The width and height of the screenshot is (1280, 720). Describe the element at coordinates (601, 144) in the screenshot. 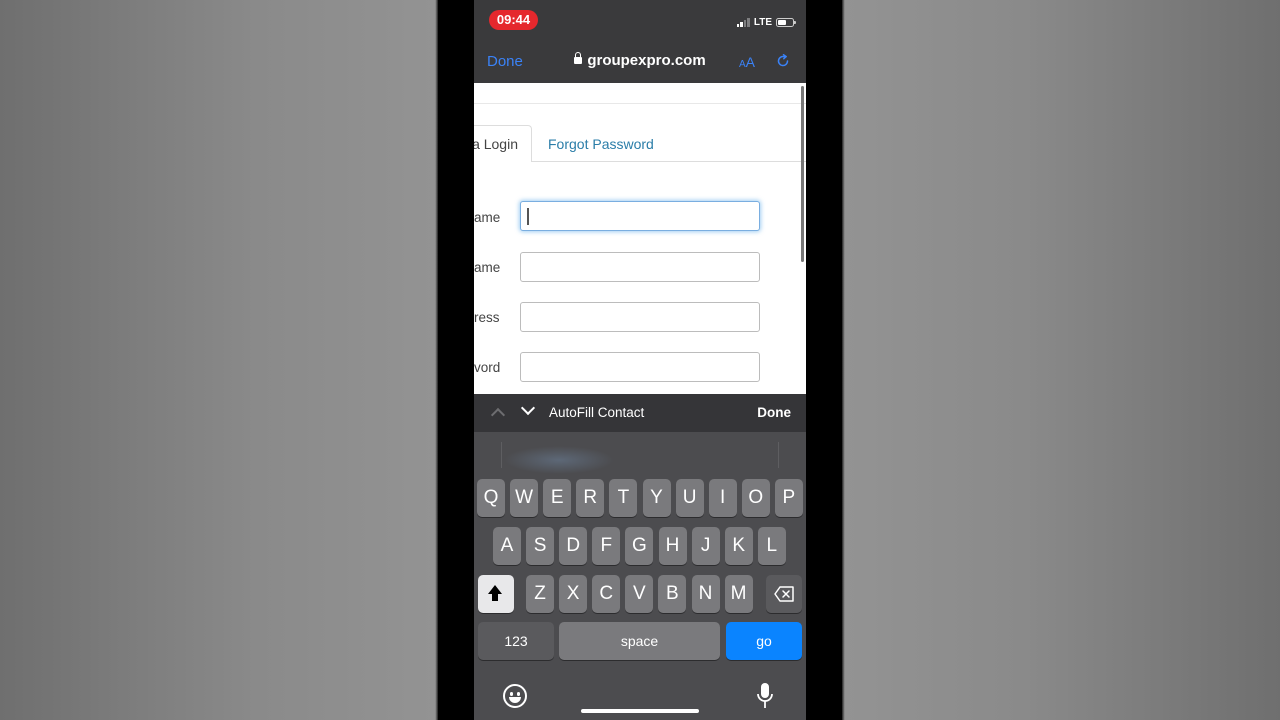

I see `tab-forgot-password: Forgot Password` at that location.